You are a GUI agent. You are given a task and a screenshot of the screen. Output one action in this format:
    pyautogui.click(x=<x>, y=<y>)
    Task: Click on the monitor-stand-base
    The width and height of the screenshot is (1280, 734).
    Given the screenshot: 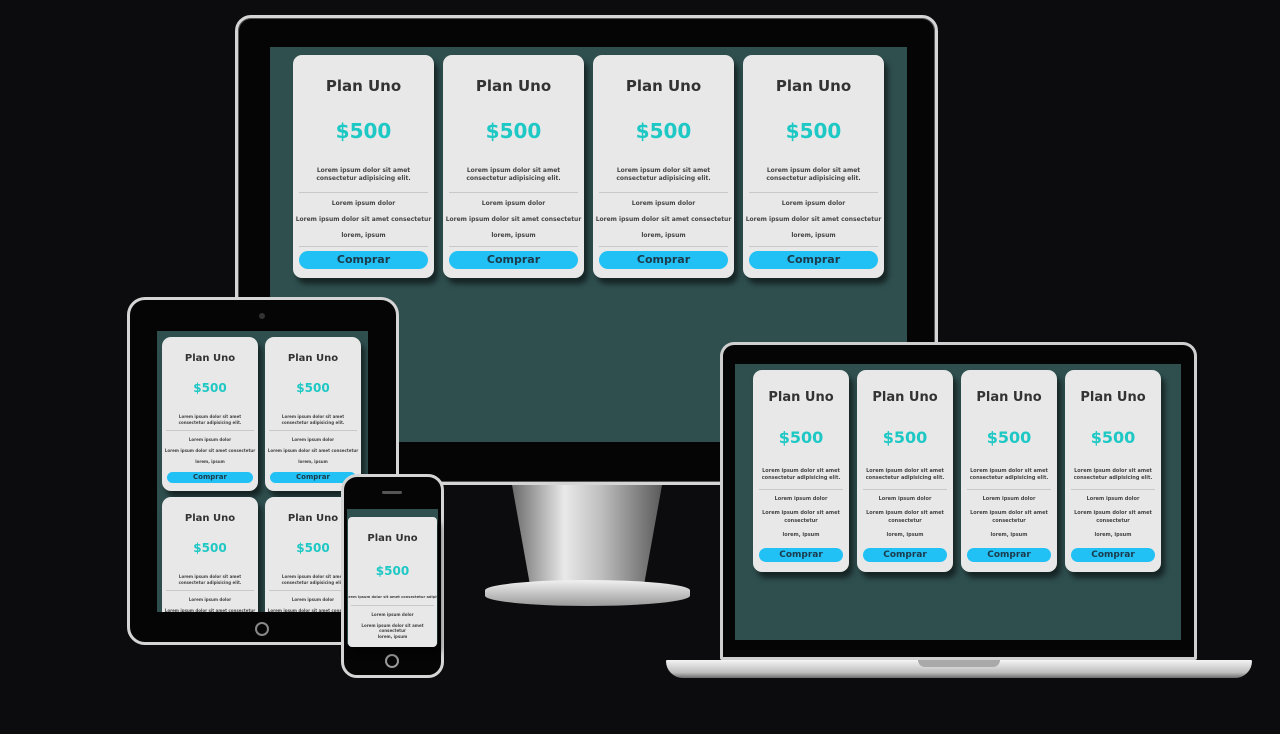 What is the action you would take?
    pyautogui.click(x=587, y=593)
    